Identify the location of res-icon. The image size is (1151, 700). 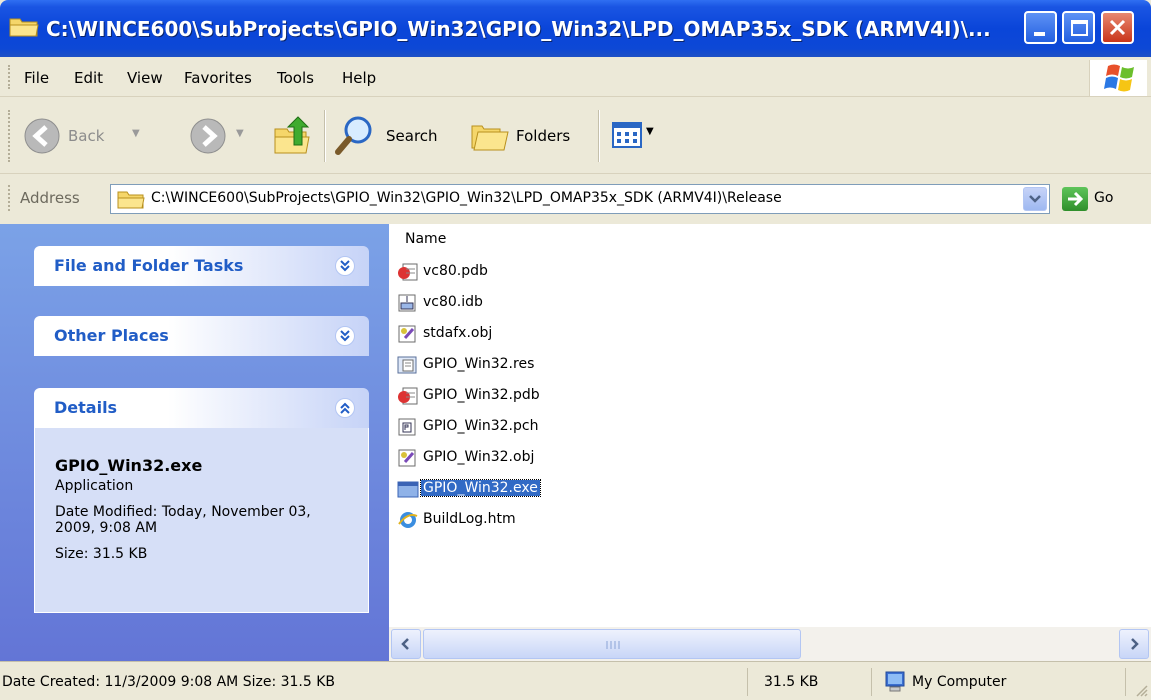
(407, 365).